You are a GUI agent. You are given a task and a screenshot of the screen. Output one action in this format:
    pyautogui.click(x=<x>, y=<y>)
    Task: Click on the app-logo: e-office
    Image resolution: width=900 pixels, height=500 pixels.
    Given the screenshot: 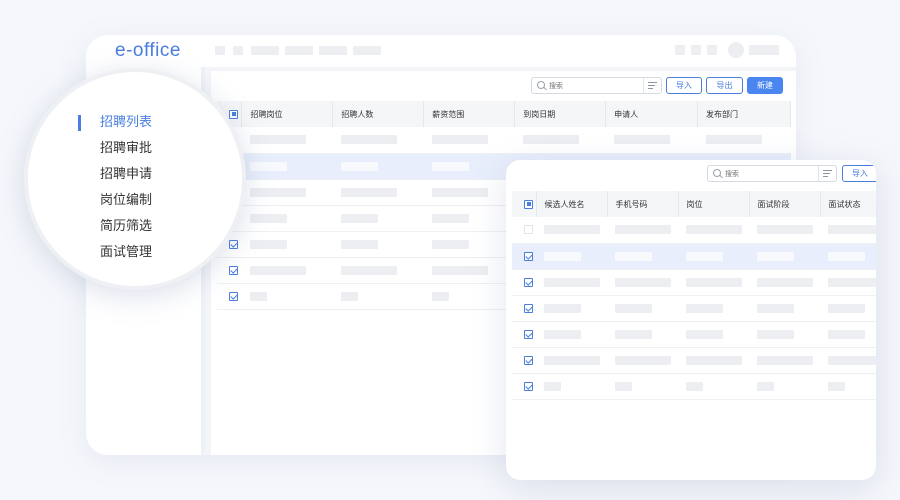 What is the action you would take?
    pyautogui.click(x=148, y=50)
    